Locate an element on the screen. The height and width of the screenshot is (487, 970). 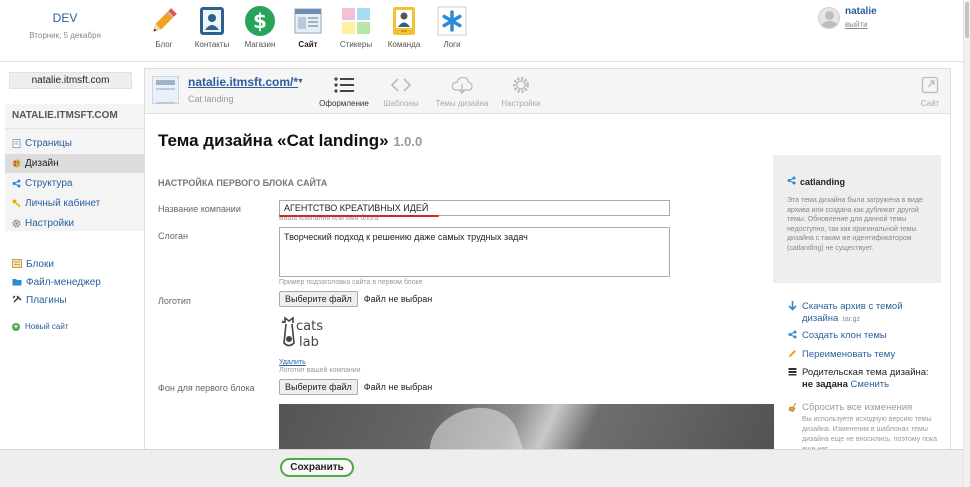
page-scrollbar is located at coordinates (966, 243).